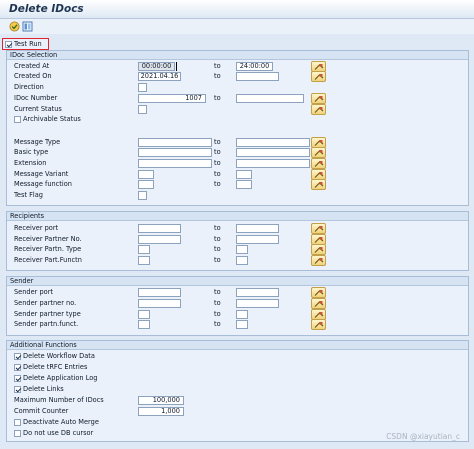  Describe the element at coordinates (38, 109) in the screenshot. I see `current-status-label: Current Status` at that location.